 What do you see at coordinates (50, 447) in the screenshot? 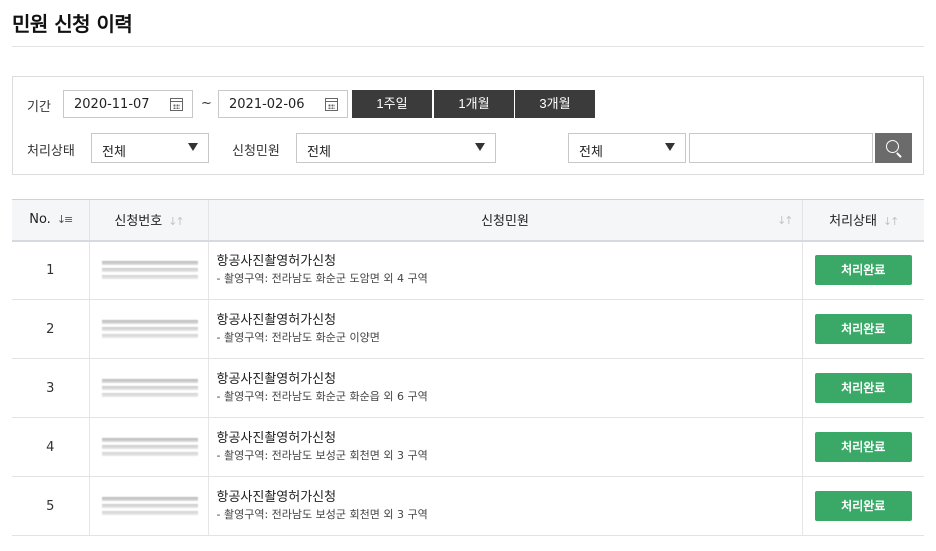
I see `row-no: 4` at bounding box center [50, 447].